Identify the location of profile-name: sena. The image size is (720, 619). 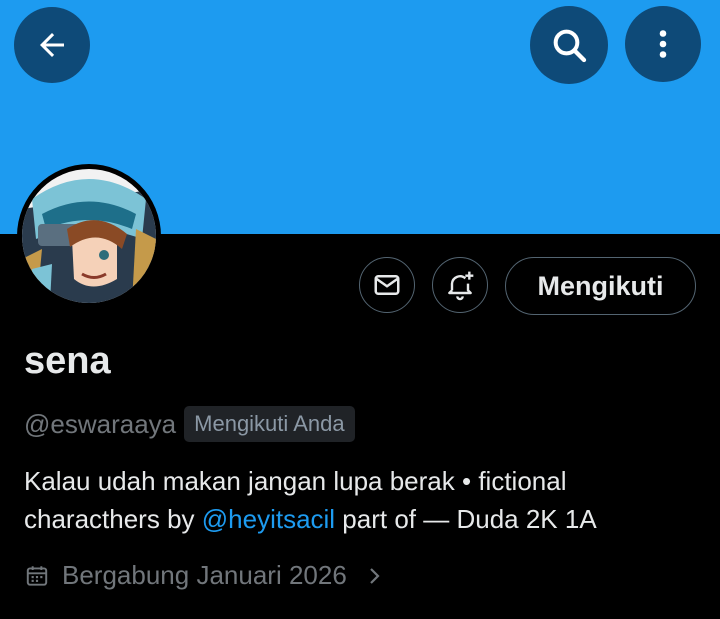
(67, 361).